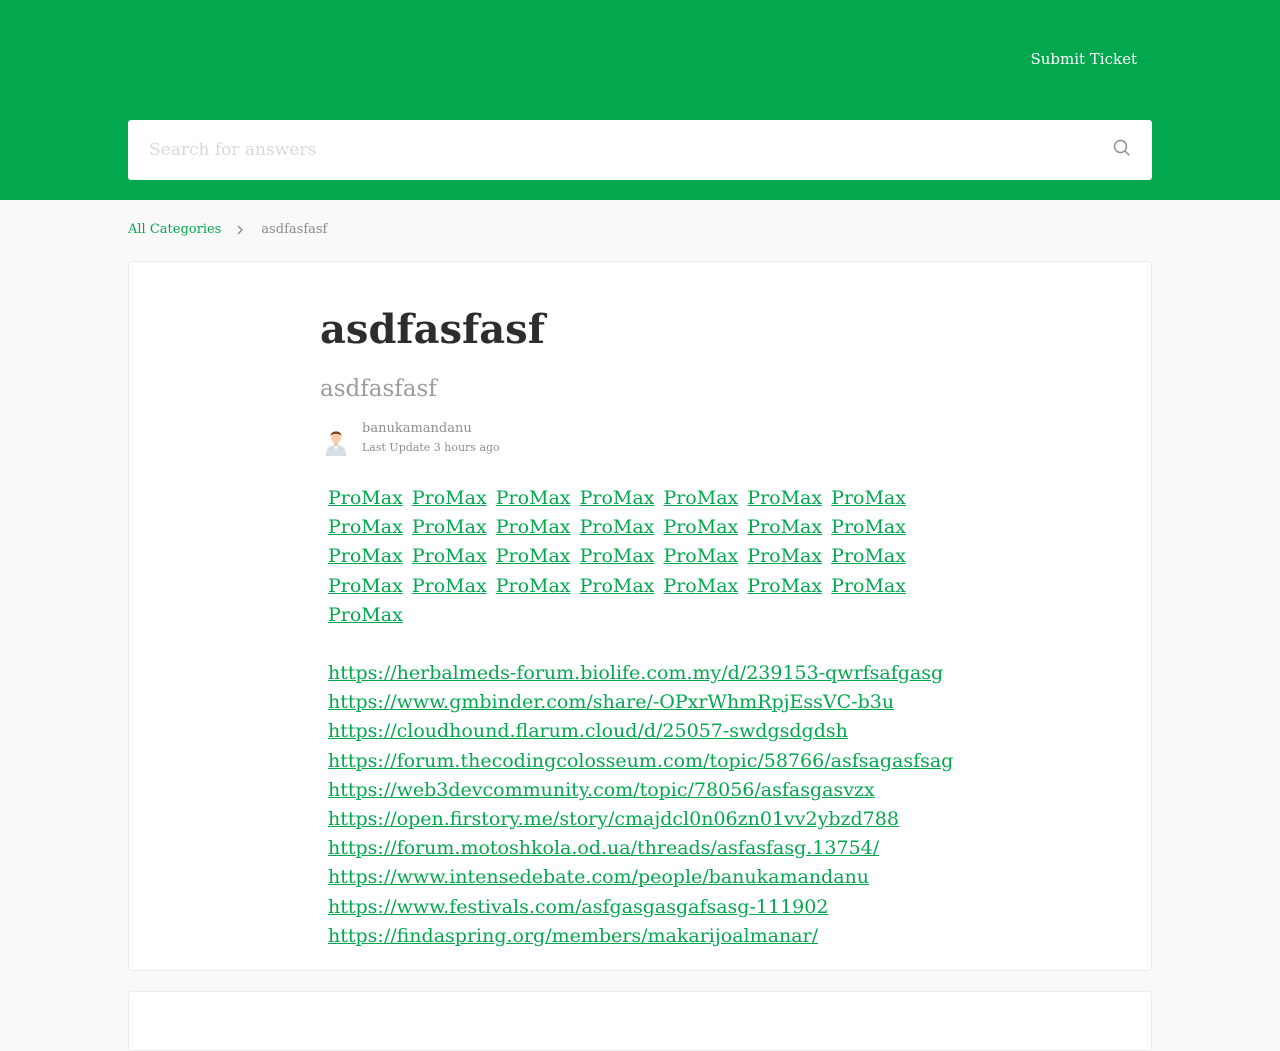 The image size is (1280, 1051). Describe the element at coordinates (410, 439) in the screenshot. I see `author-info: banukamandanu Last Update 3 hours ago` at that location.